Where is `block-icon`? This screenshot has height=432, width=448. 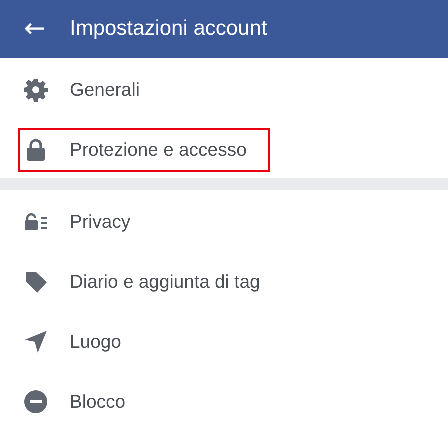
block-icon is located at coordinates (36, 402).